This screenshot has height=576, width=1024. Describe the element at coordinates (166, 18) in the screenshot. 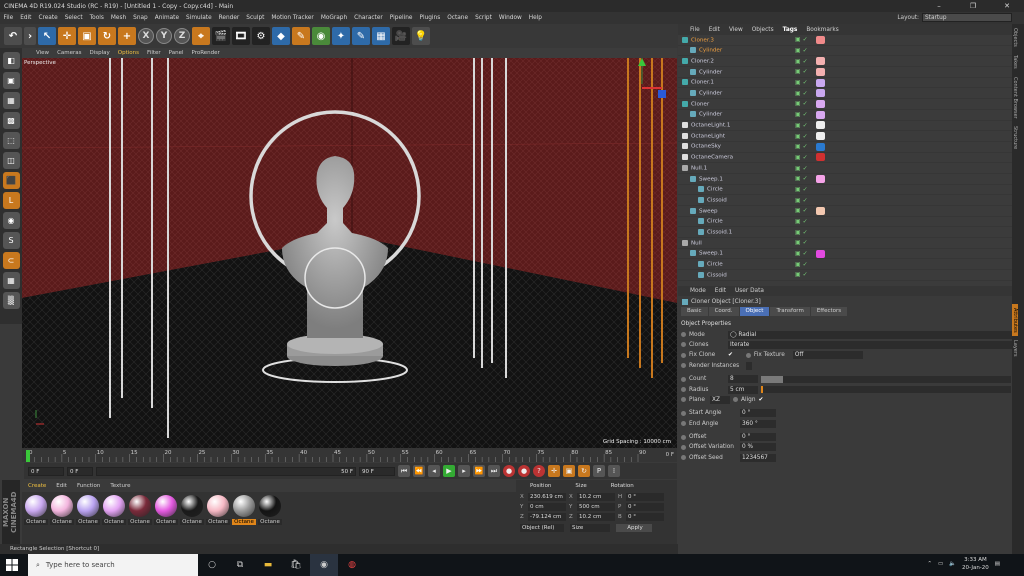

I see `menu-animate: Animate` at that location.